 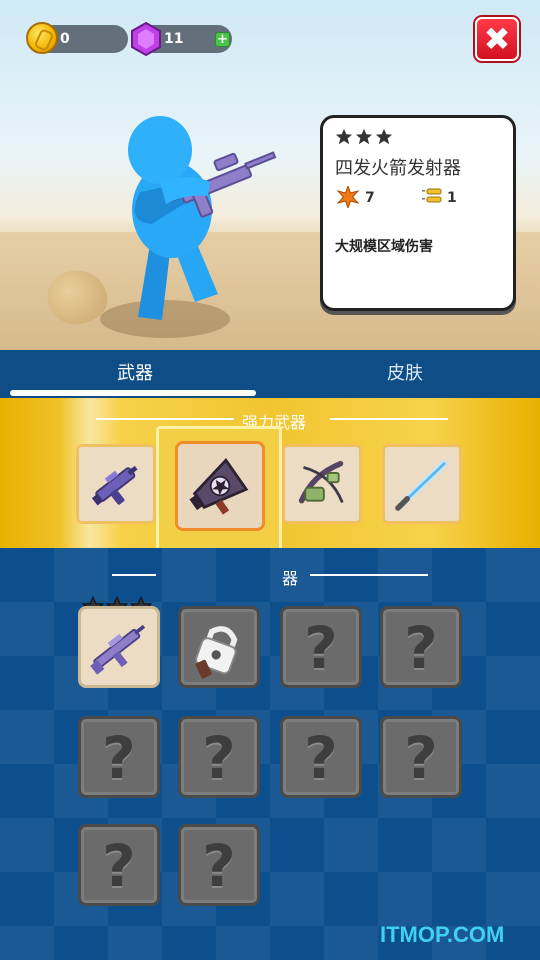 What do you see at coordinates (118, 649) in the screenshot?
I see `assault-rifle-icon` at bounding box center [118, 649].